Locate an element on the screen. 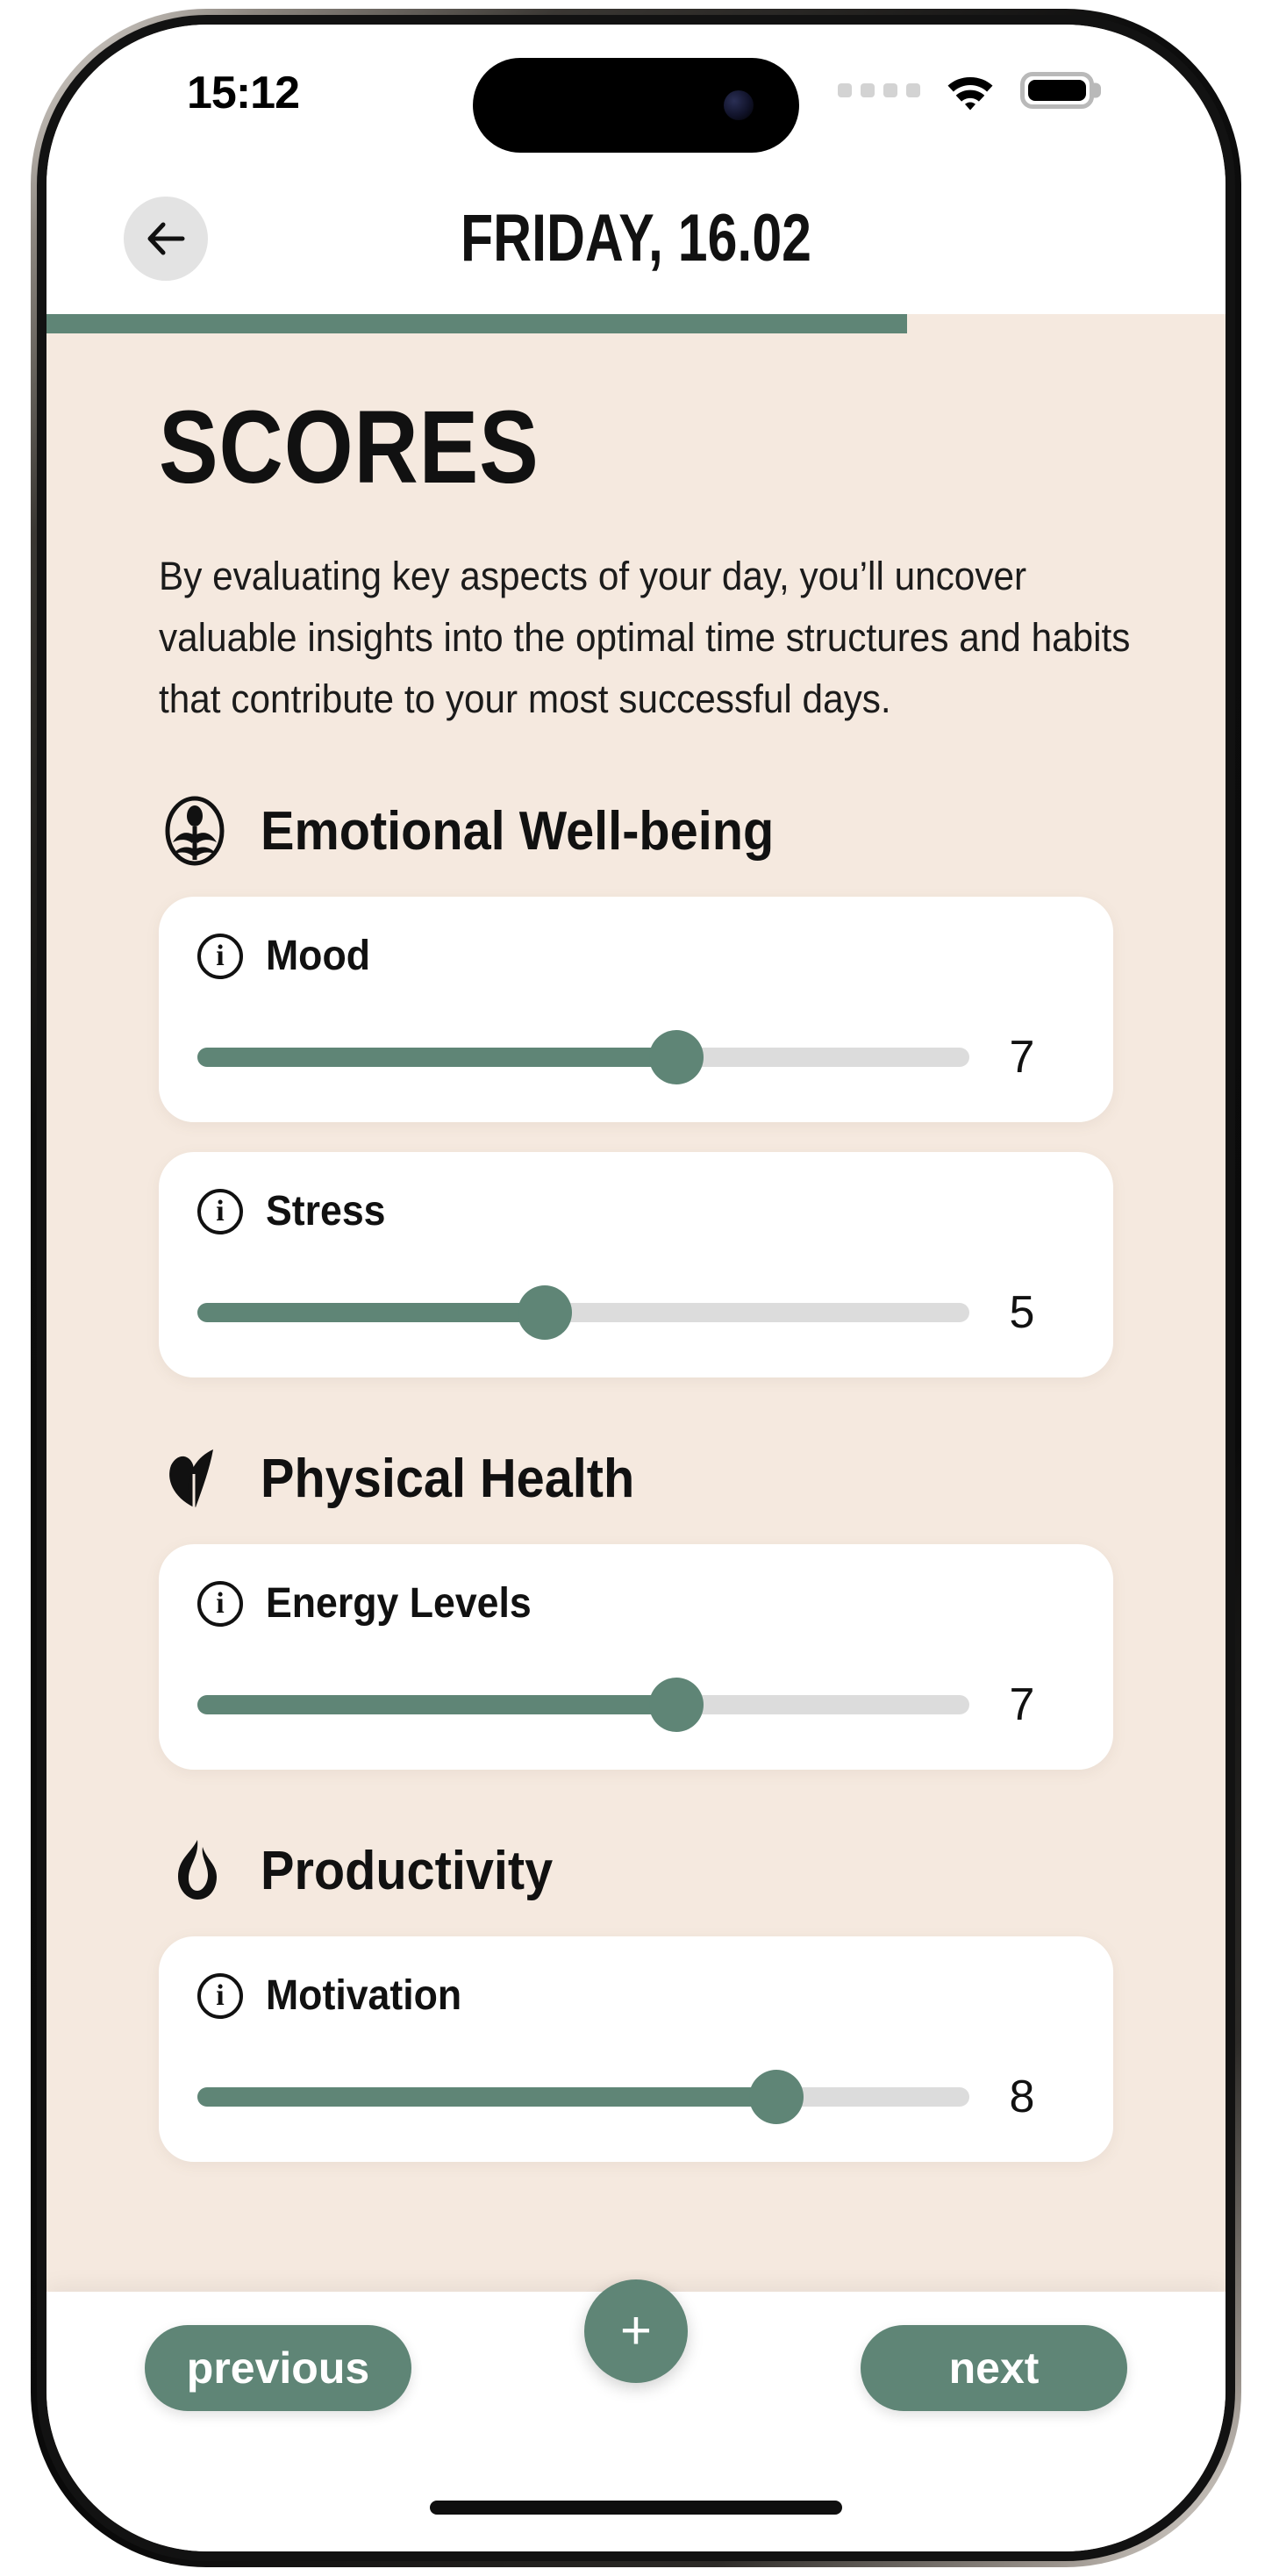  front-camera-icon is located at coordinates (739, 105).